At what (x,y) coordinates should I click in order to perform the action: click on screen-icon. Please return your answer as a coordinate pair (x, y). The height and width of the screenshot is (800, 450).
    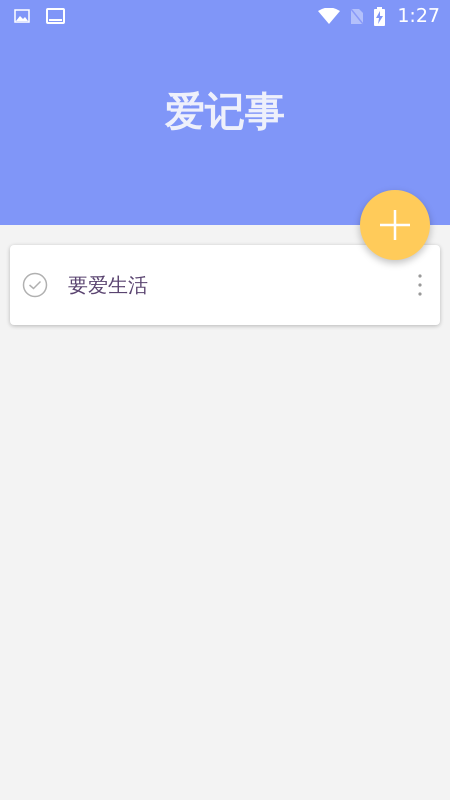
    Looking at the image, I should click on (55, 16).